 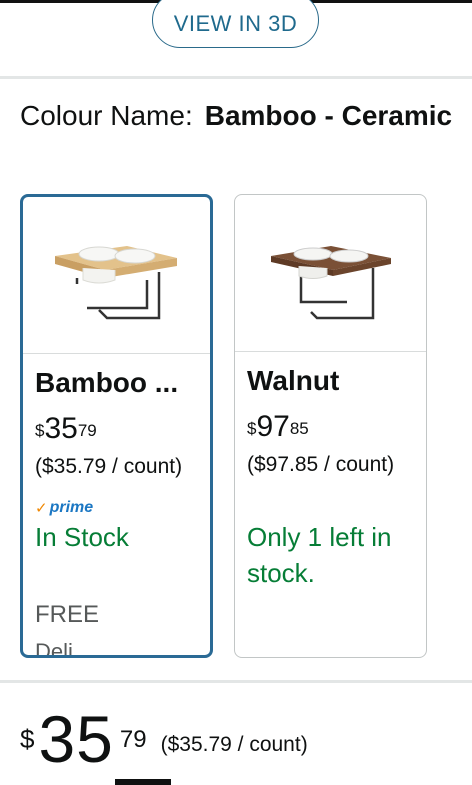 I want to click on walnut-stand-image, so click(x=330, y=283).